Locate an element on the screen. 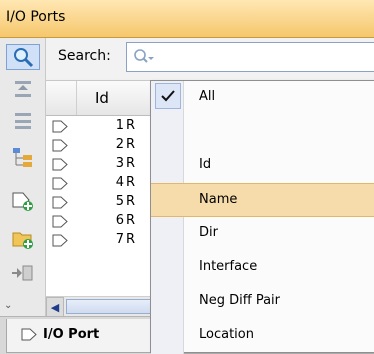  table-row: 4 R is located at coordinates (100, 183).